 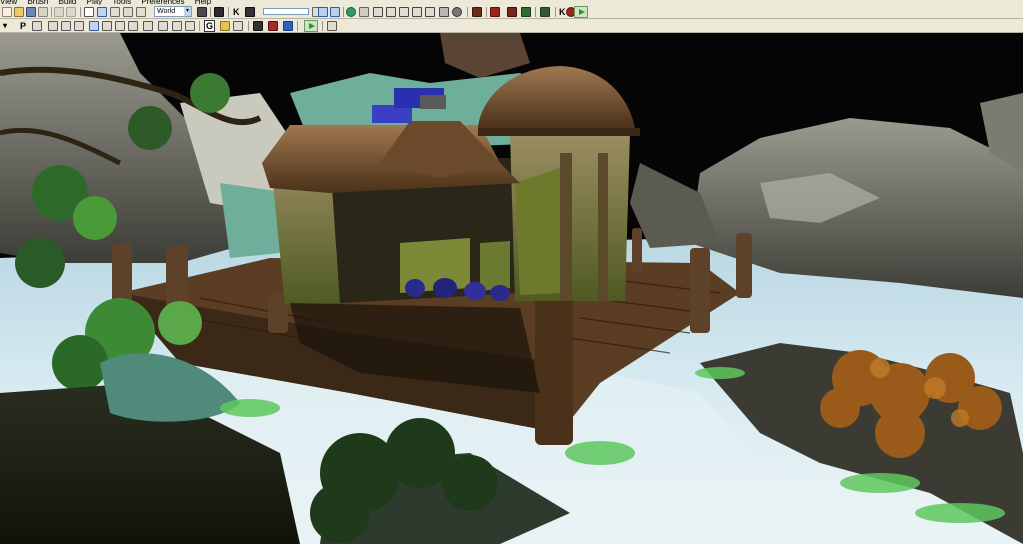 What do you see at coordinates (71, 12) in the screenshot?
I see `redo-icon` at bounding box center [71, 12].